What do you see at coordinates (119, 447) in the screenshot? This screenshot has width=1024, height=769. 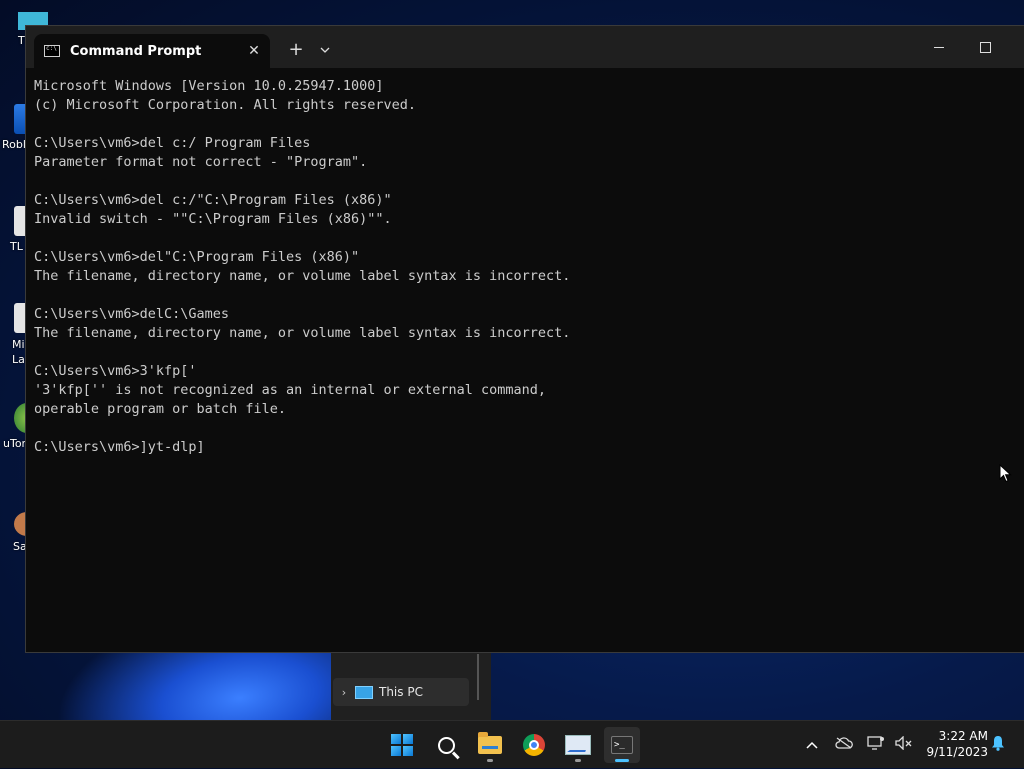 I see `console-line: C:\Users\vm6>]yt-dlp]` at bounding box center [119, 447].